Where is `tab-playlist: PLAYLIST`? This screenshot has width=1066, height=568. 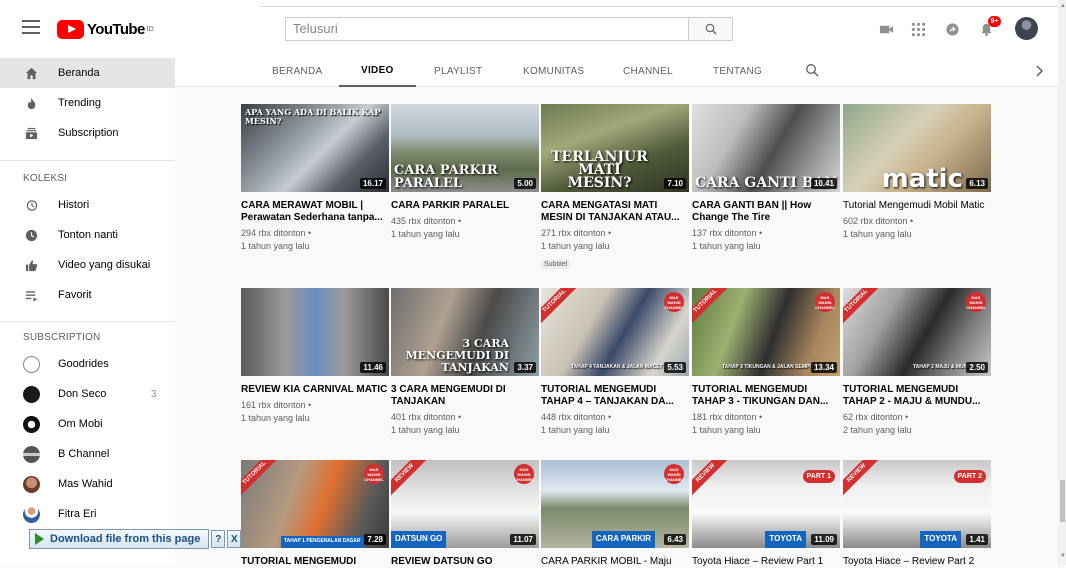 tab-playlist: PLAYLIST is located at coordinates (458, 71).